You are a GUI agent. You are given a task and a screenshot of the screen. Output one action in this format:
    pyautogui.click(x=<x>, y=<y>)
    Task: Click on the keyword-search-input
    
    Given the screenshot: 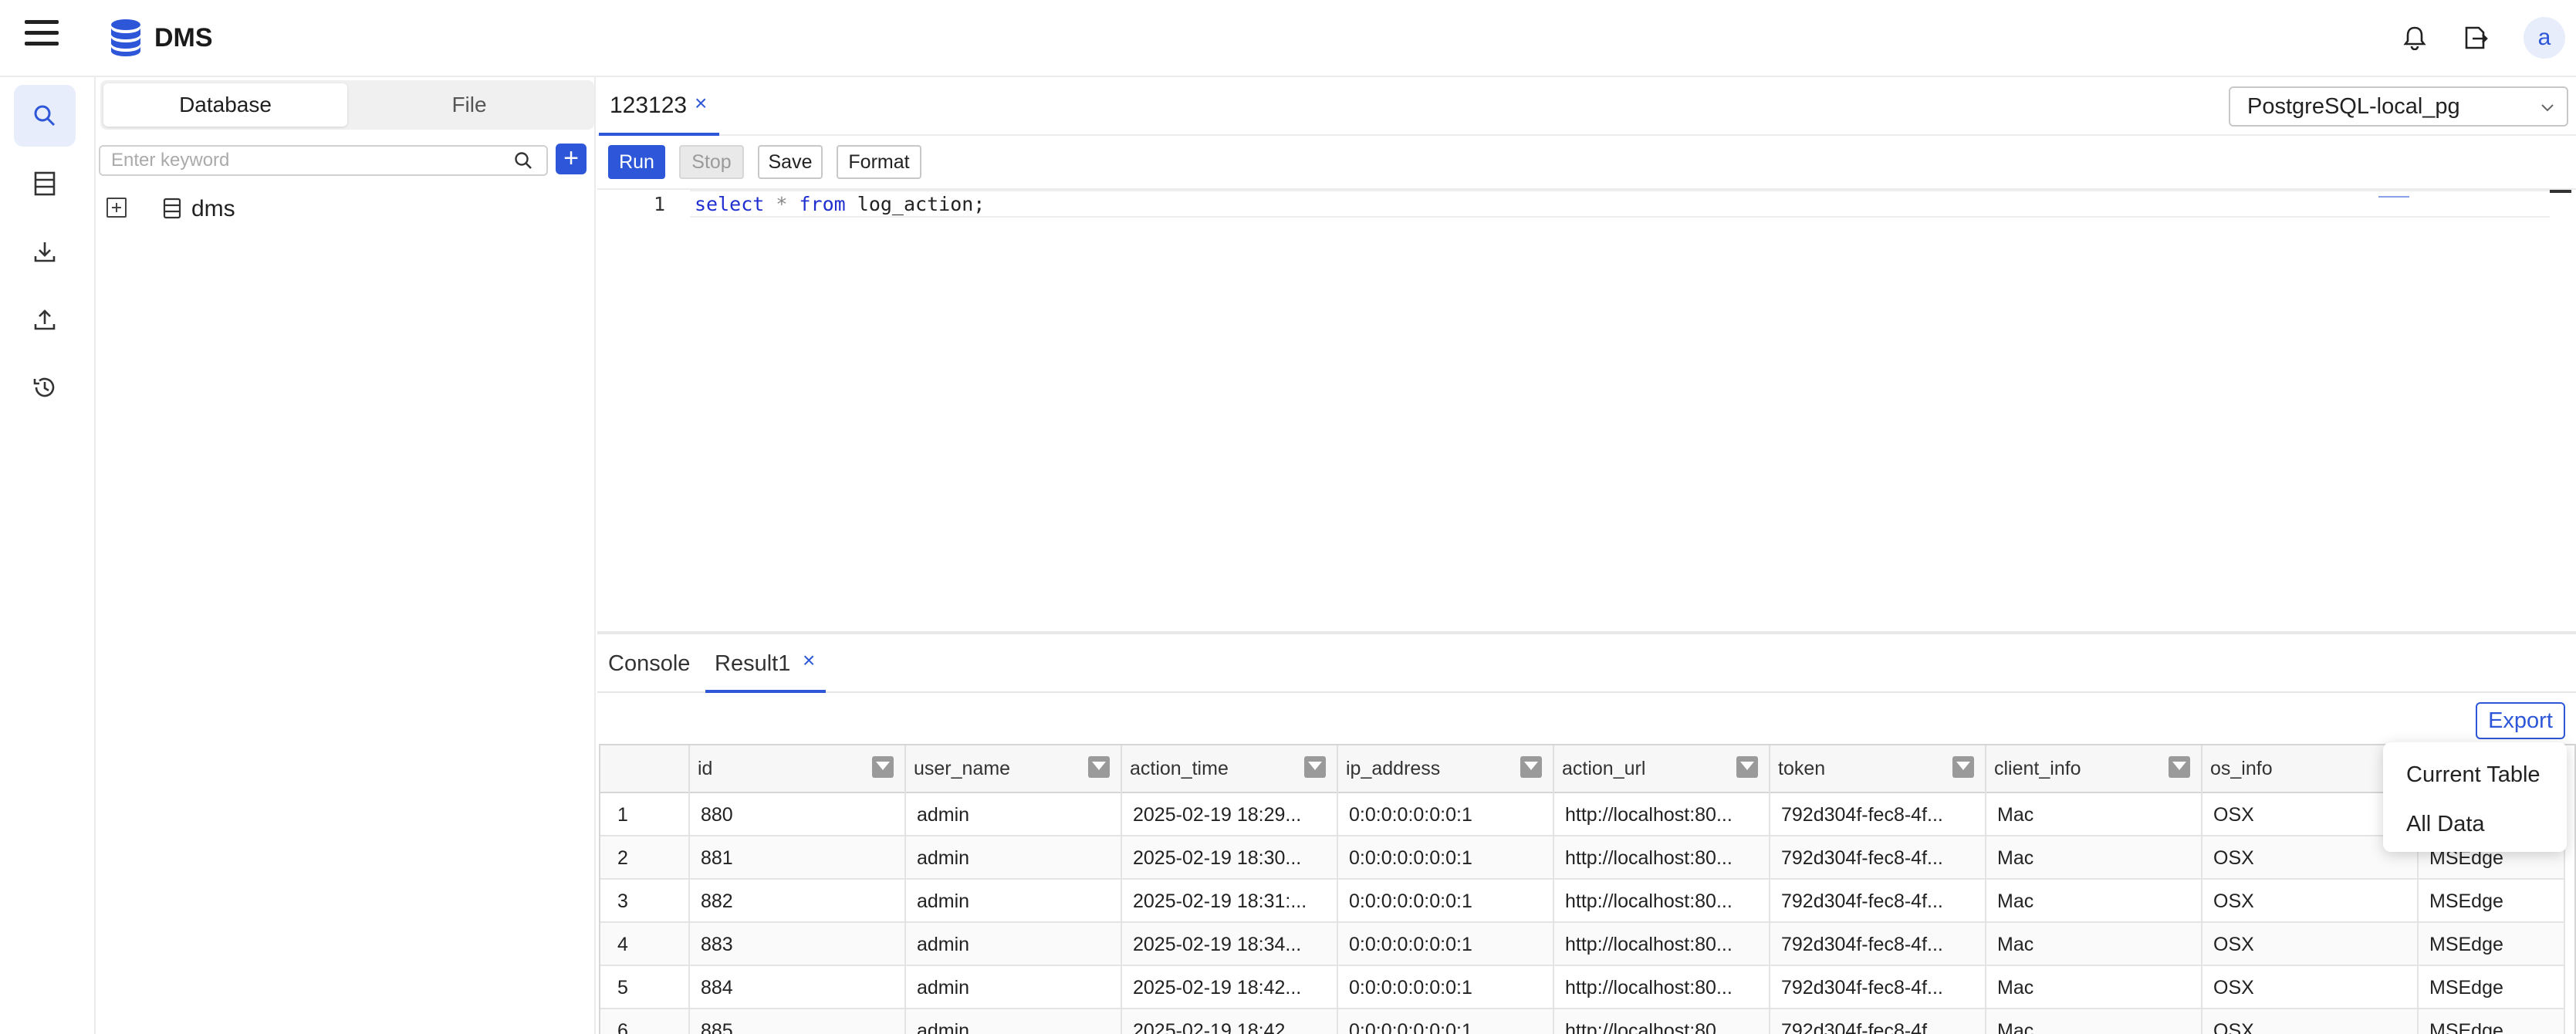 What is the action you would take?
    pyautogui.click(x=323, y=160)
    